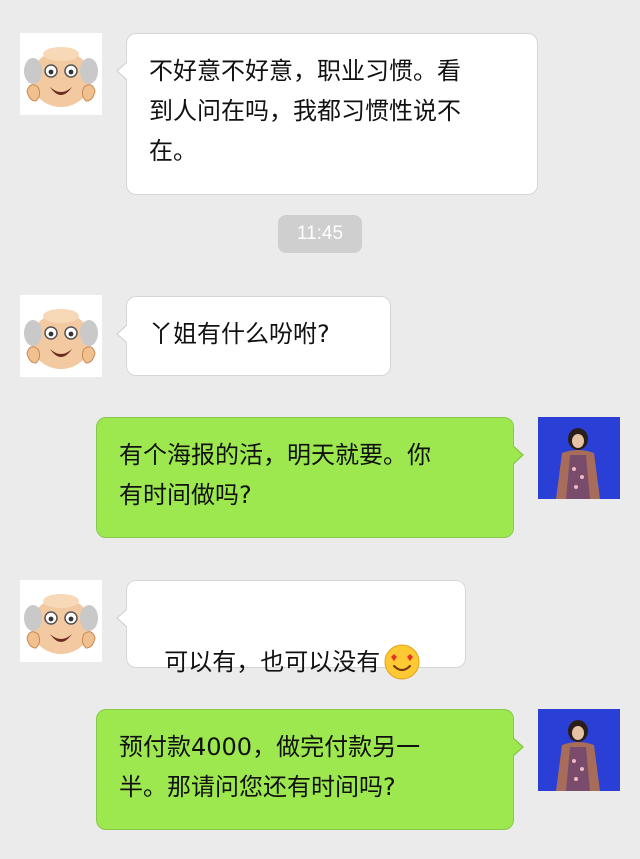 Image resolution: width=640 pixels, height=859 pixels. I want to click on message-bubble-outgoing: 预付款4000，做完付款另一 半。那请问您还有时间吗?, so click(310, 769).